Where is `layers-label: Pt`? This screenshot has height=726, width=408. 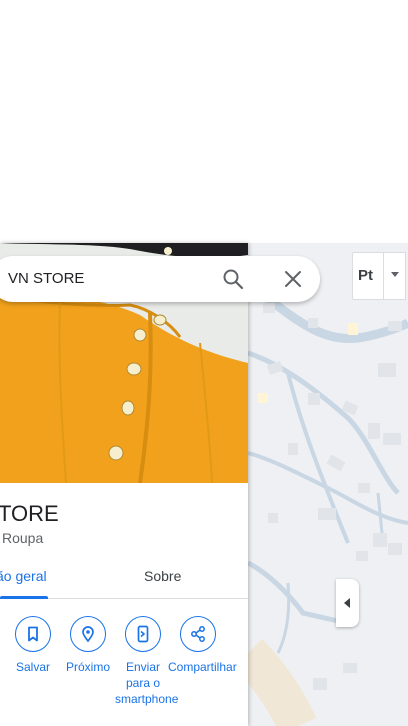
layers-label: Pt is located at coordinates (365, 275).